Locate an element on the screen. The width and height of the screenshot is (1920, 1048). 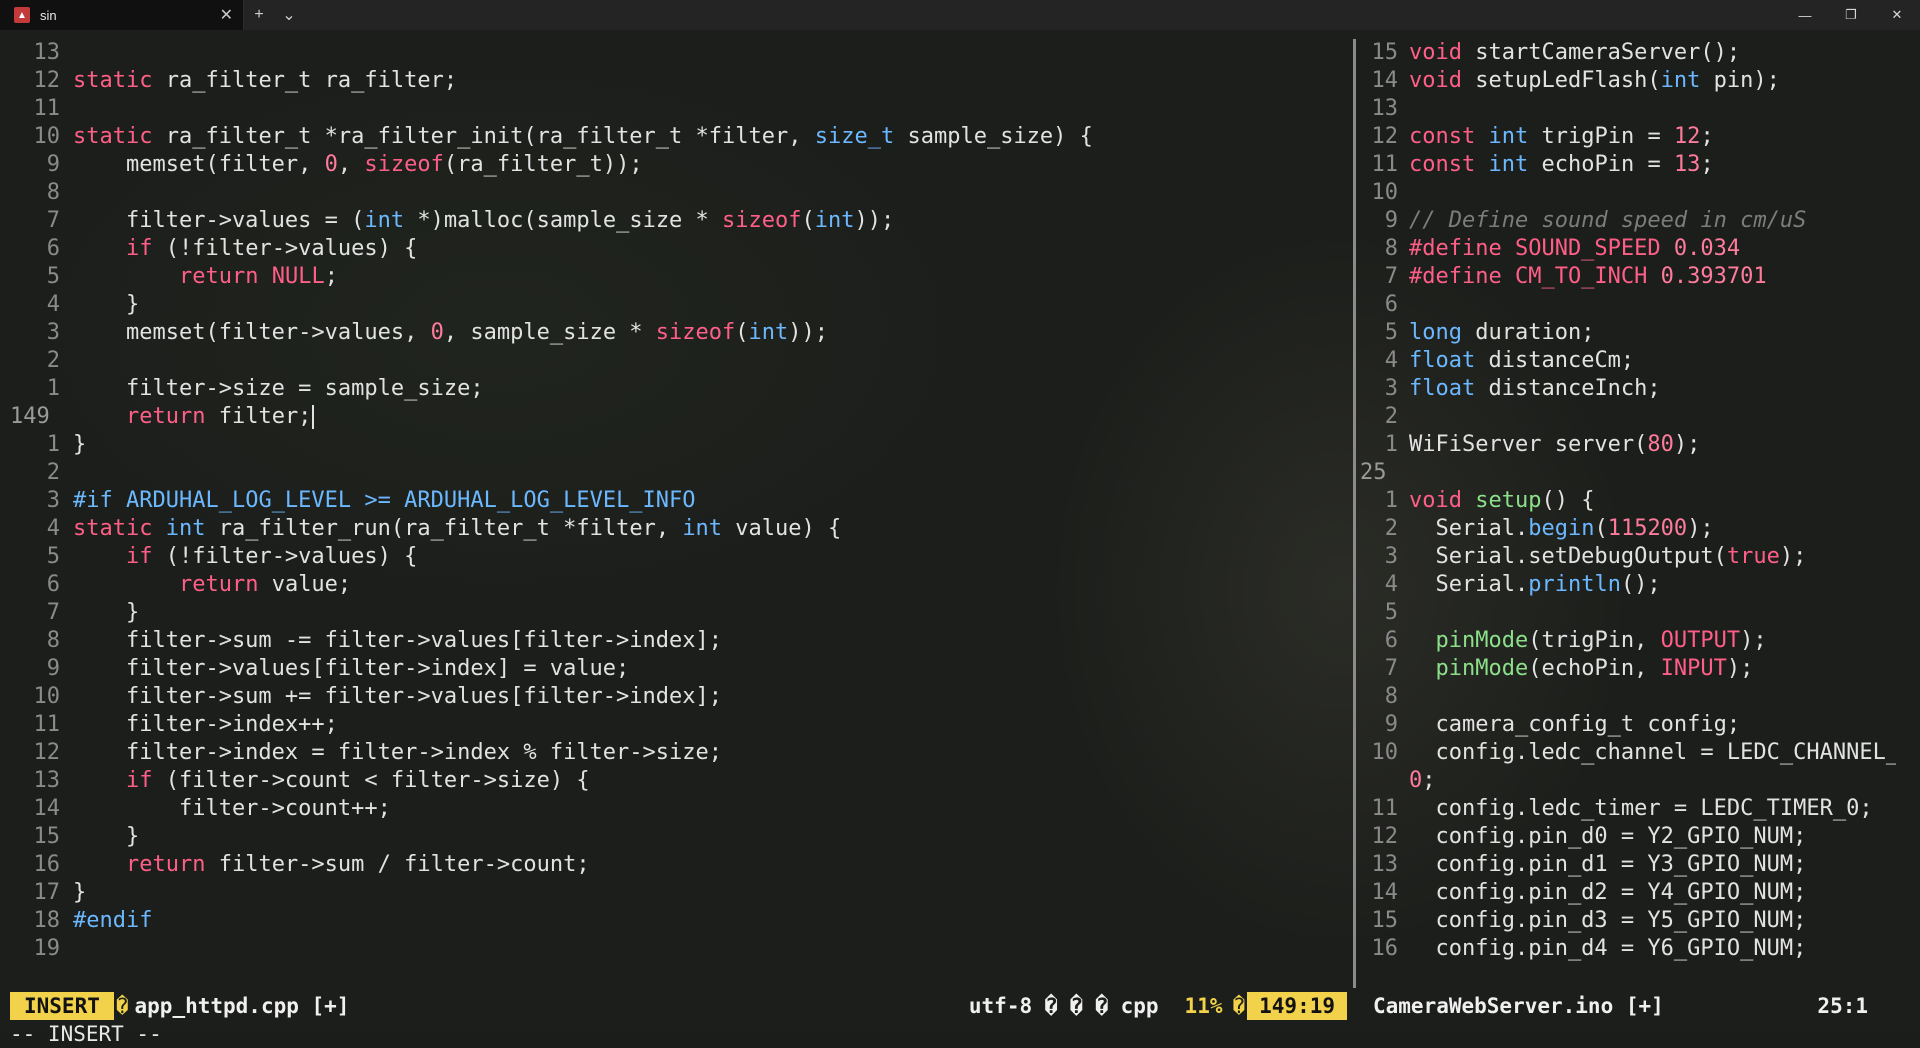
code-line: 11 config.ledc_timer = LEDC_TIMER_0; is located at coordinates (1628, 809).